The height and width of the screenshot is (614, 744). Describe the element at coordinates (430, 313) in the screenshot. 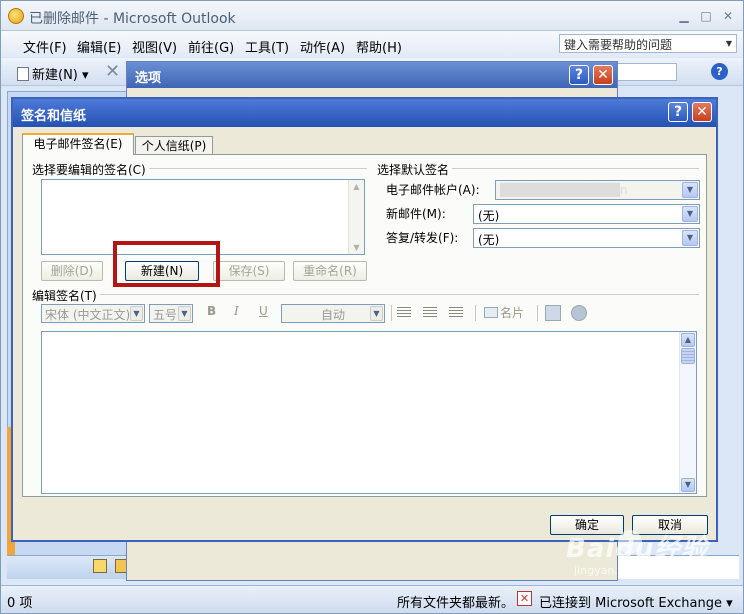

I see `align-center-icon` at that location.